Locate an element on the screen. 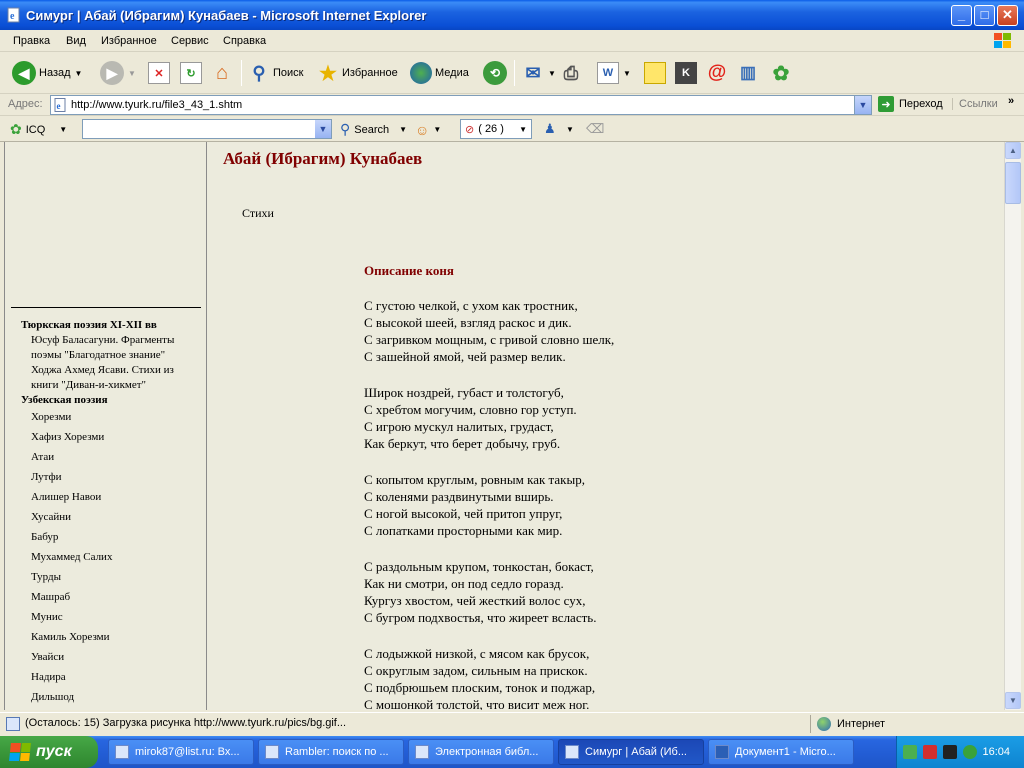 The image size is (1024, 768). scroll-thumb is located at coordinates (1013, 183).